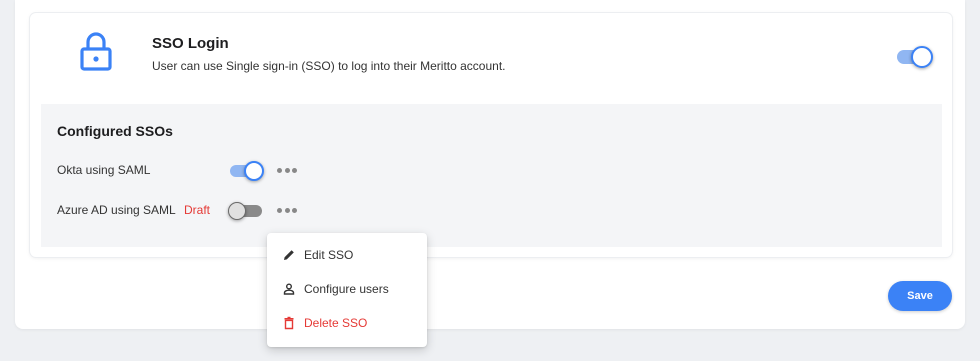  I want to click on sso-item-toggle-okta, so click(247, 171).